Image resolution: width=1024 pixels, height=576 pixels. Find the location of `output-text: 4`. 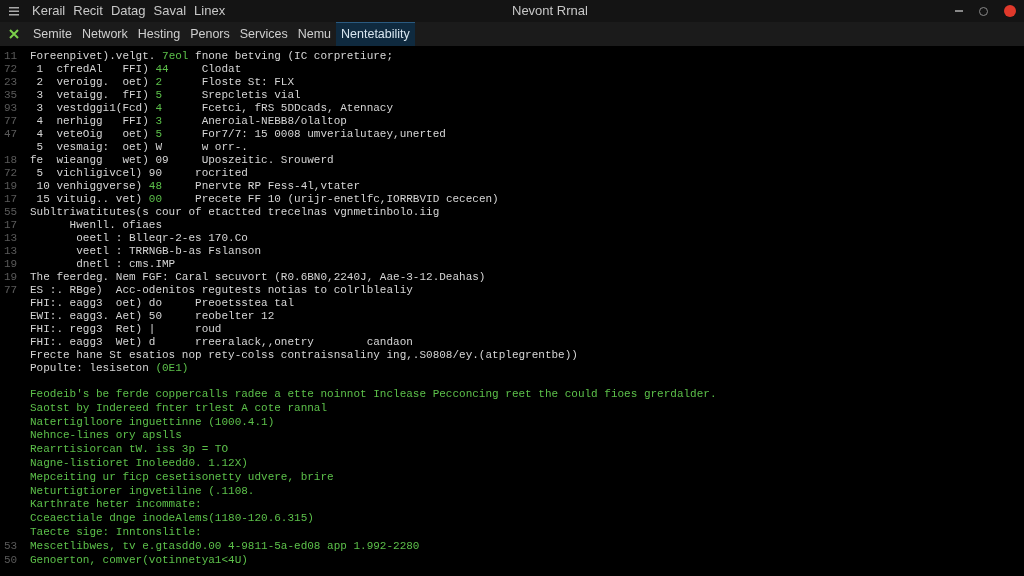

output-text: 4 is located at coordinates (159, 108).